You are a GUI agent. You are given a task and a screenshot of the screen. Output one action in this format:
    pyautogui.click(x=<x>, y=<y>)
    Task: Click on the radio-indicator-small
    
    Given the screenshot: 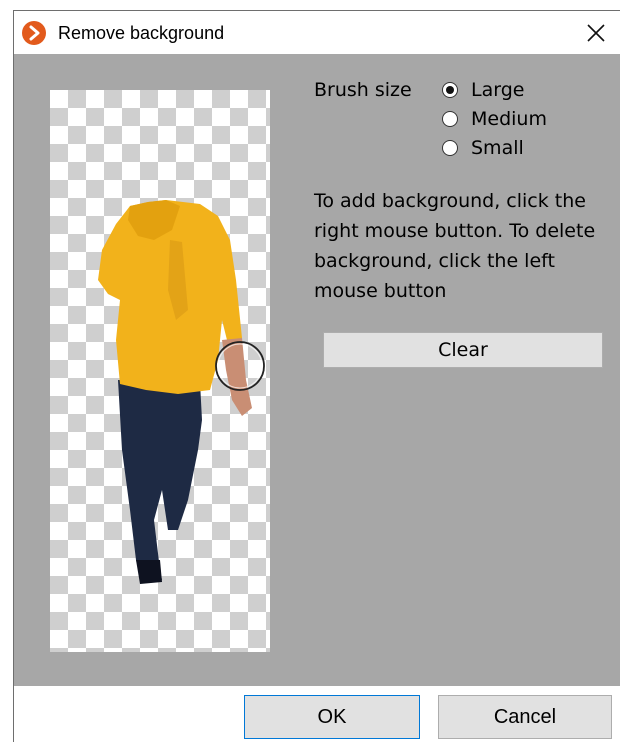 What is the action you would take?
    pyautogui.click(x=450, y=148)
    